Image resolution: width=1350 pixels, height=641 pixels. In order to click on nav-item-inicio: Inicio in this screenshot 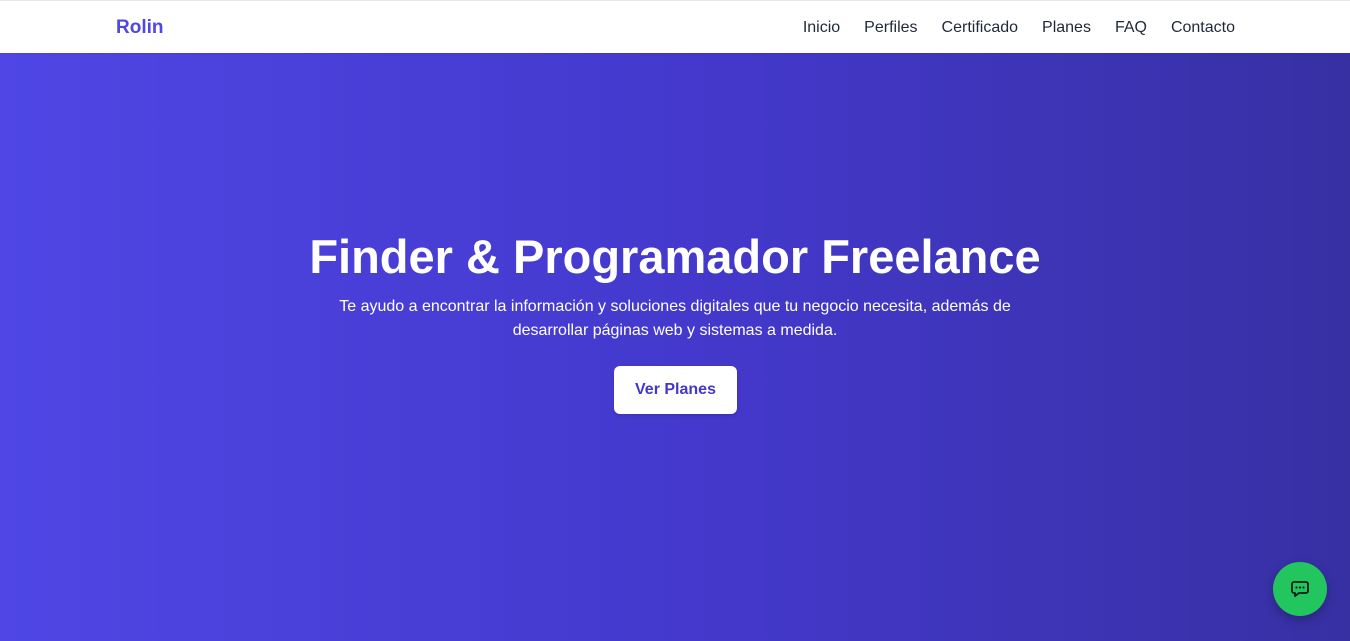, I will do `click(821, 28)`.